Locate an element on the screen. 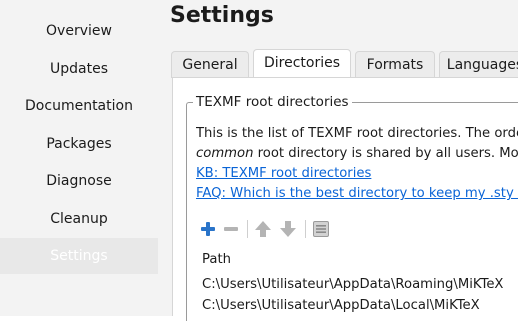 The height and width of the screenshot is (321, 518). kb-link: KB: TEXMF root directories is located at coordinates (283, 173).